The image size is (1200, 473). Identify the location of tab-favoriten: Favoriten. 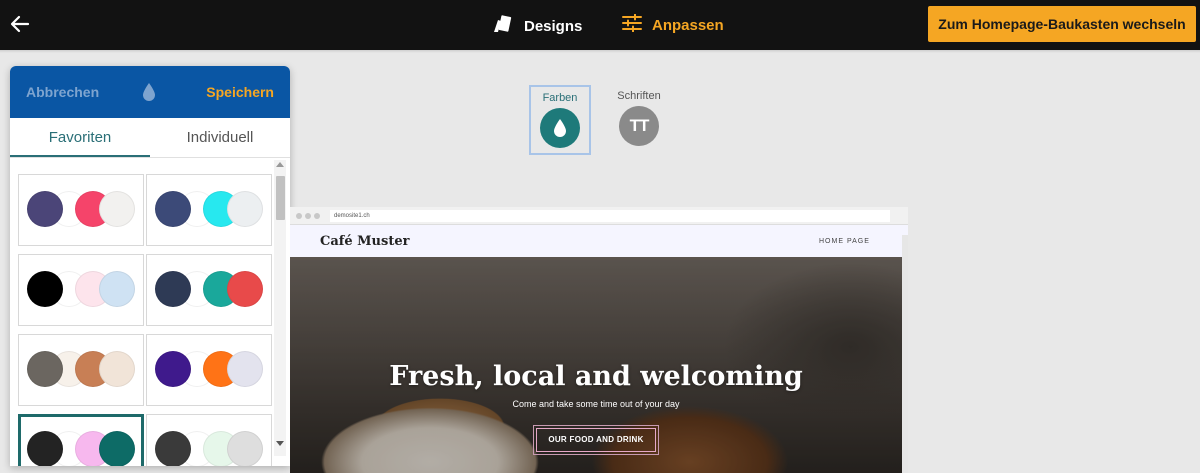
(80, 137).